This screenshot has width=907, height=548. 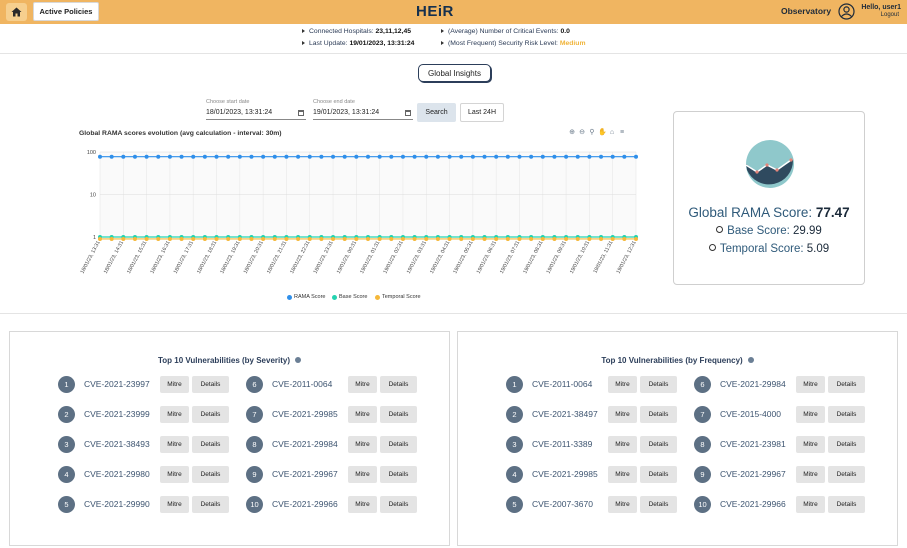 What do you see at coordinates (602, 133) in the screenshot?
I see `pan-hand-icon: ✋` at bounding box center [602, 133].